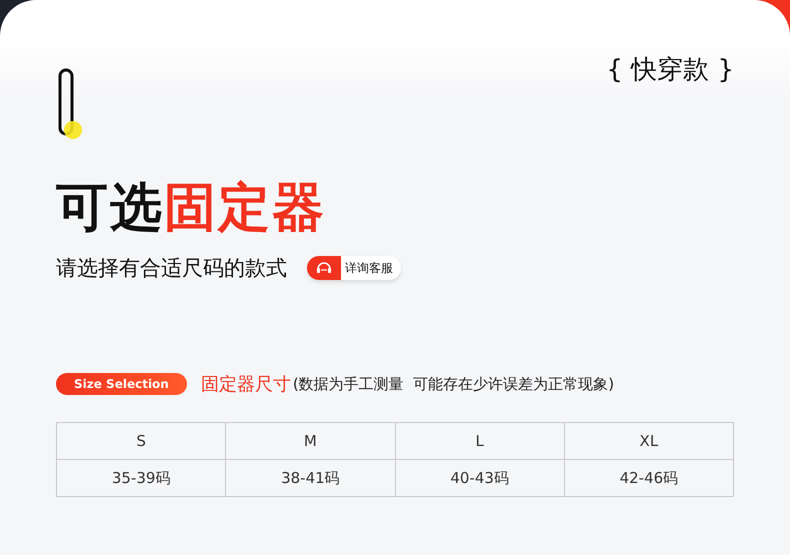 The height and width of the screenshot is (555, 790). I want to click on table-cell: 42-46码, so click(649, 478).